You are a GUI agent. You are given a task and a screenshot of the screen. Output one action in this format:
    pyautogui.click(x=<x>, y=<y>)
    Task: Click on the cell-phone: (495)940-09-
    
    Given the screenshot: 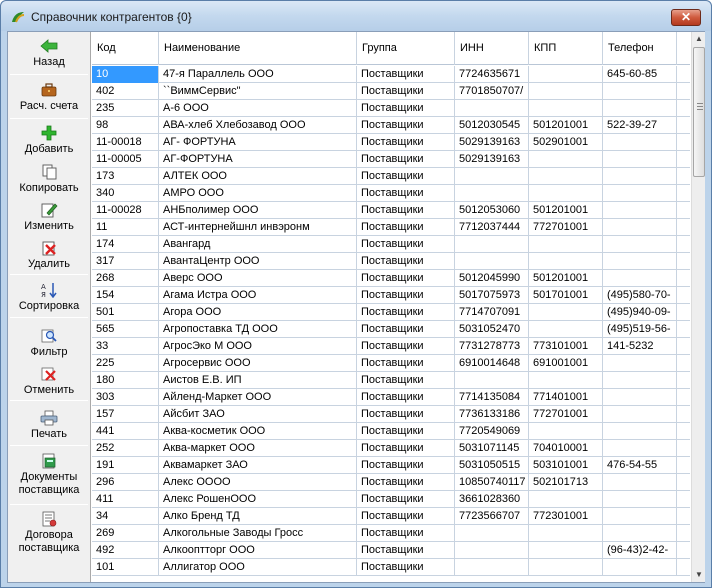 What is the action you would take?
    pyautogui.click(x=640, y=312)
    